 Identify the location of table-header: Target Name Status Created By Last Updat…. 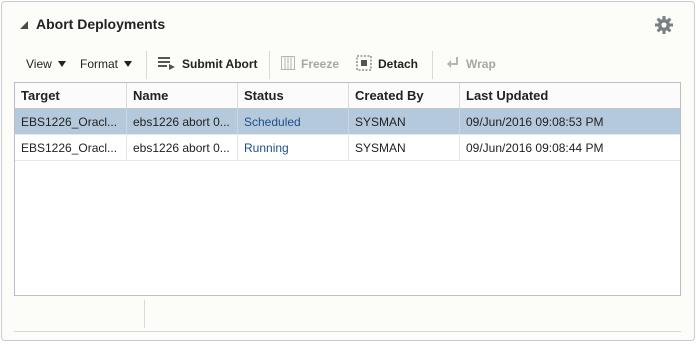
(347, 96).